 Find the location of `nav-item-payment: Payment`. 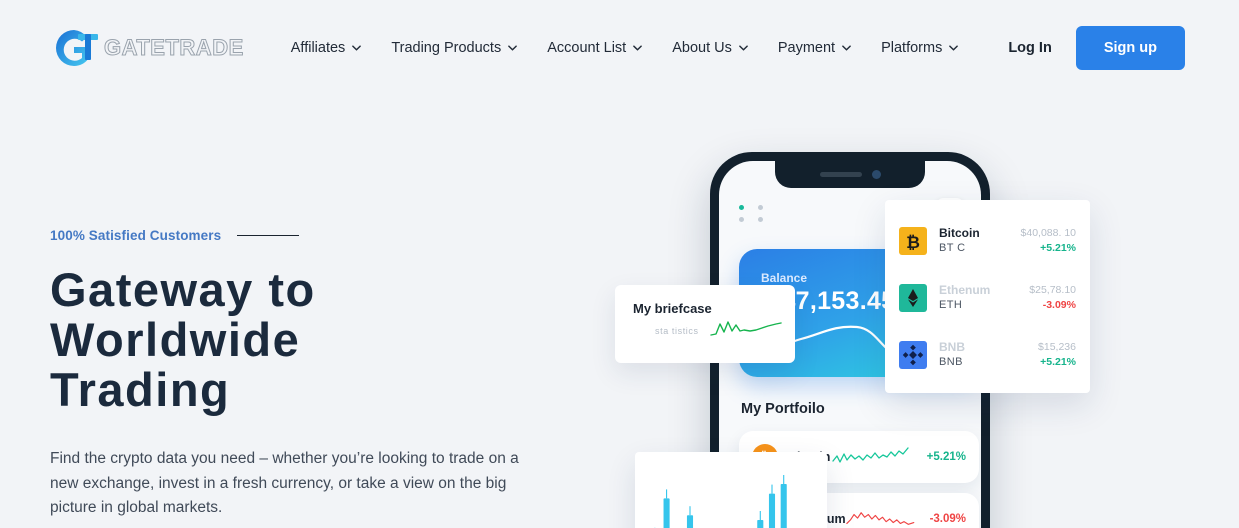

nav-item-payment: Payment is located at coordinates (814, 48).